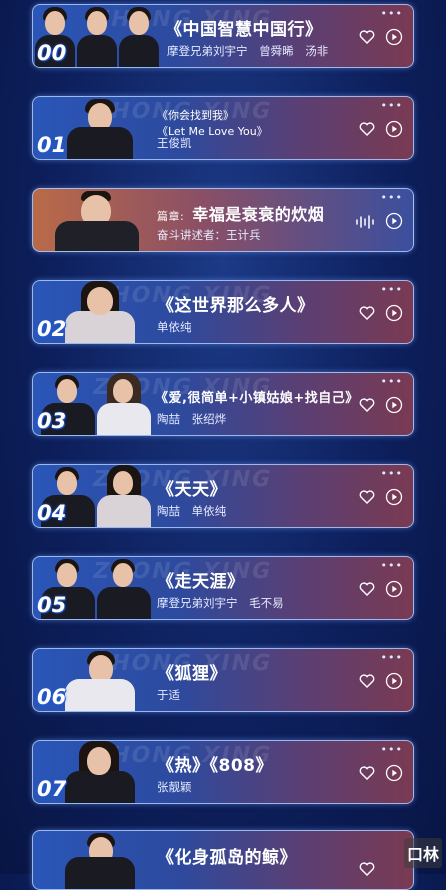 The width and height of the screenshot is (446, 890). I want to click on program-number: 04, so click(52, 513).